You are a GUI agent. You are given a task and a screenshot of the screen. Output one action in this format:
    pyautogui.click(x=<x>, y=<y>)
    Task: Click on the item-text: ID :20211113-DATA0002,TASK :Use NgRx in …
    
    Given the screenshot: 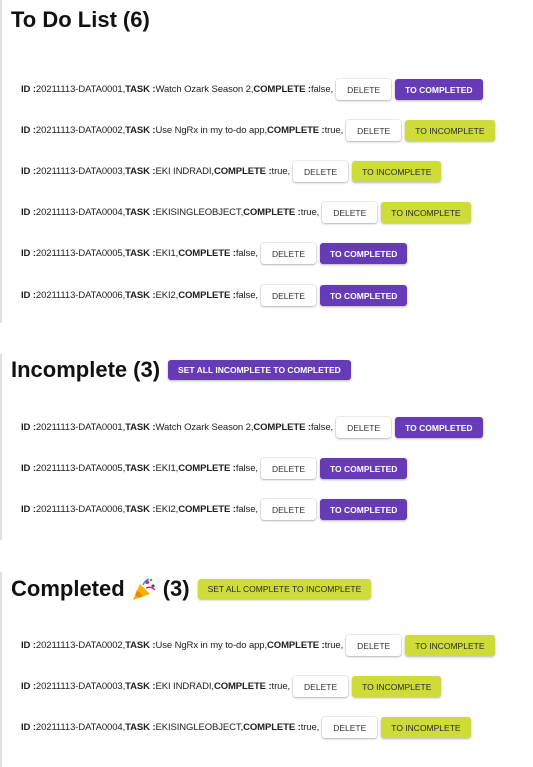 What is the action you would take?
    pyautogui.click(x=182, y=645)
    